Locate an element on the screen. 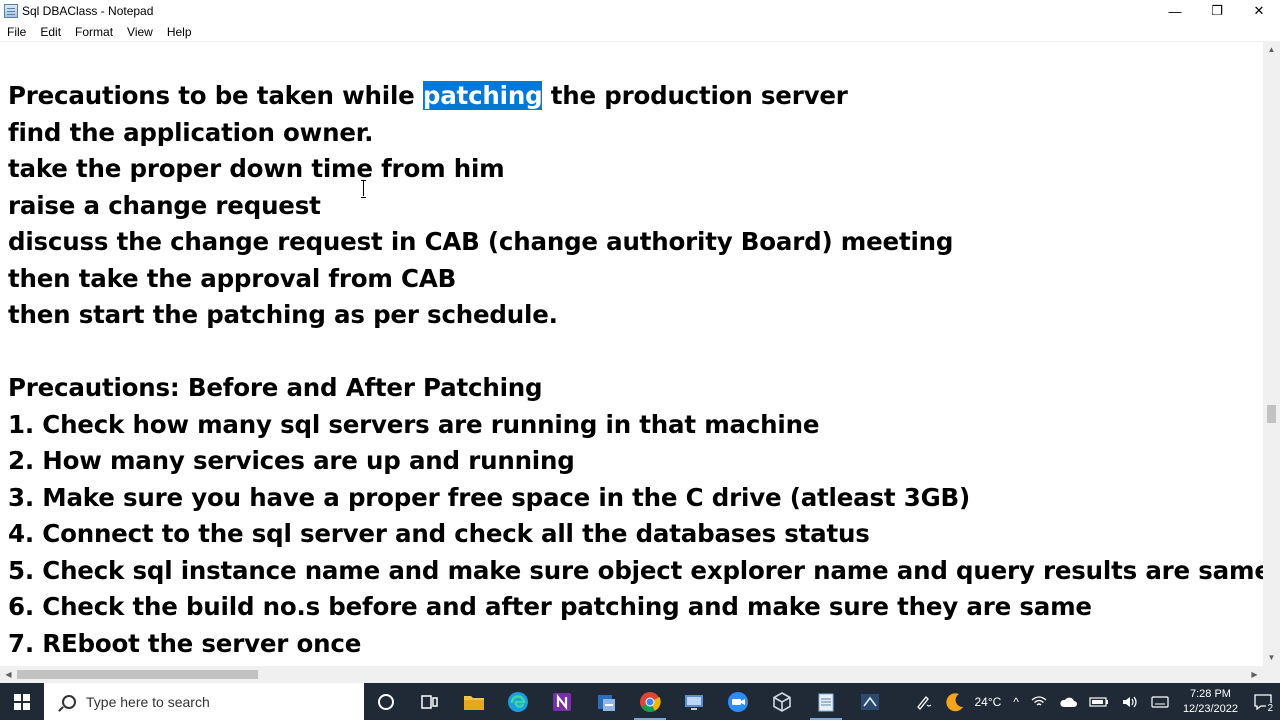 The height and width of the screenshot is (720, 1280). text-line: take the proper down time from him is located at coordinates (256, 168).